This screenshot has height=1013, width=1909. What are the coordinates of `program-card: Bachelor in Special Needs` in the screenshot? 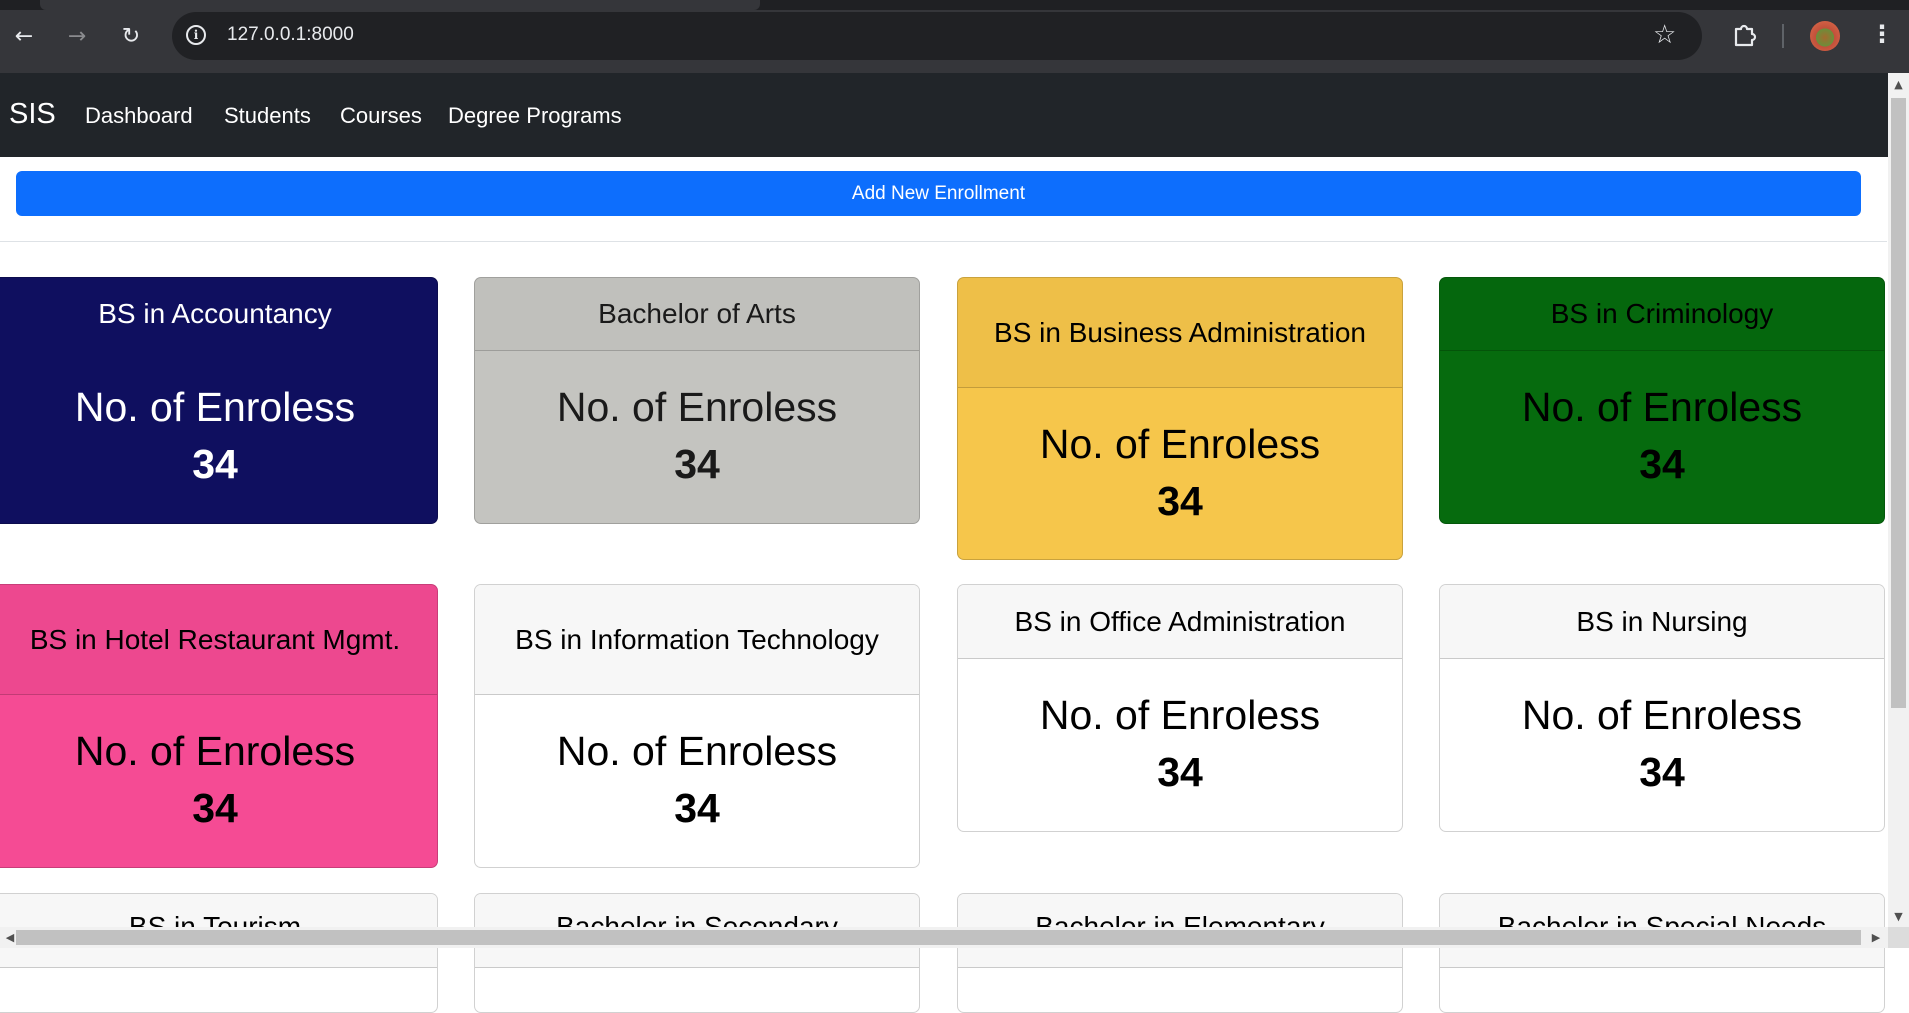 It's located at (1662, 953).